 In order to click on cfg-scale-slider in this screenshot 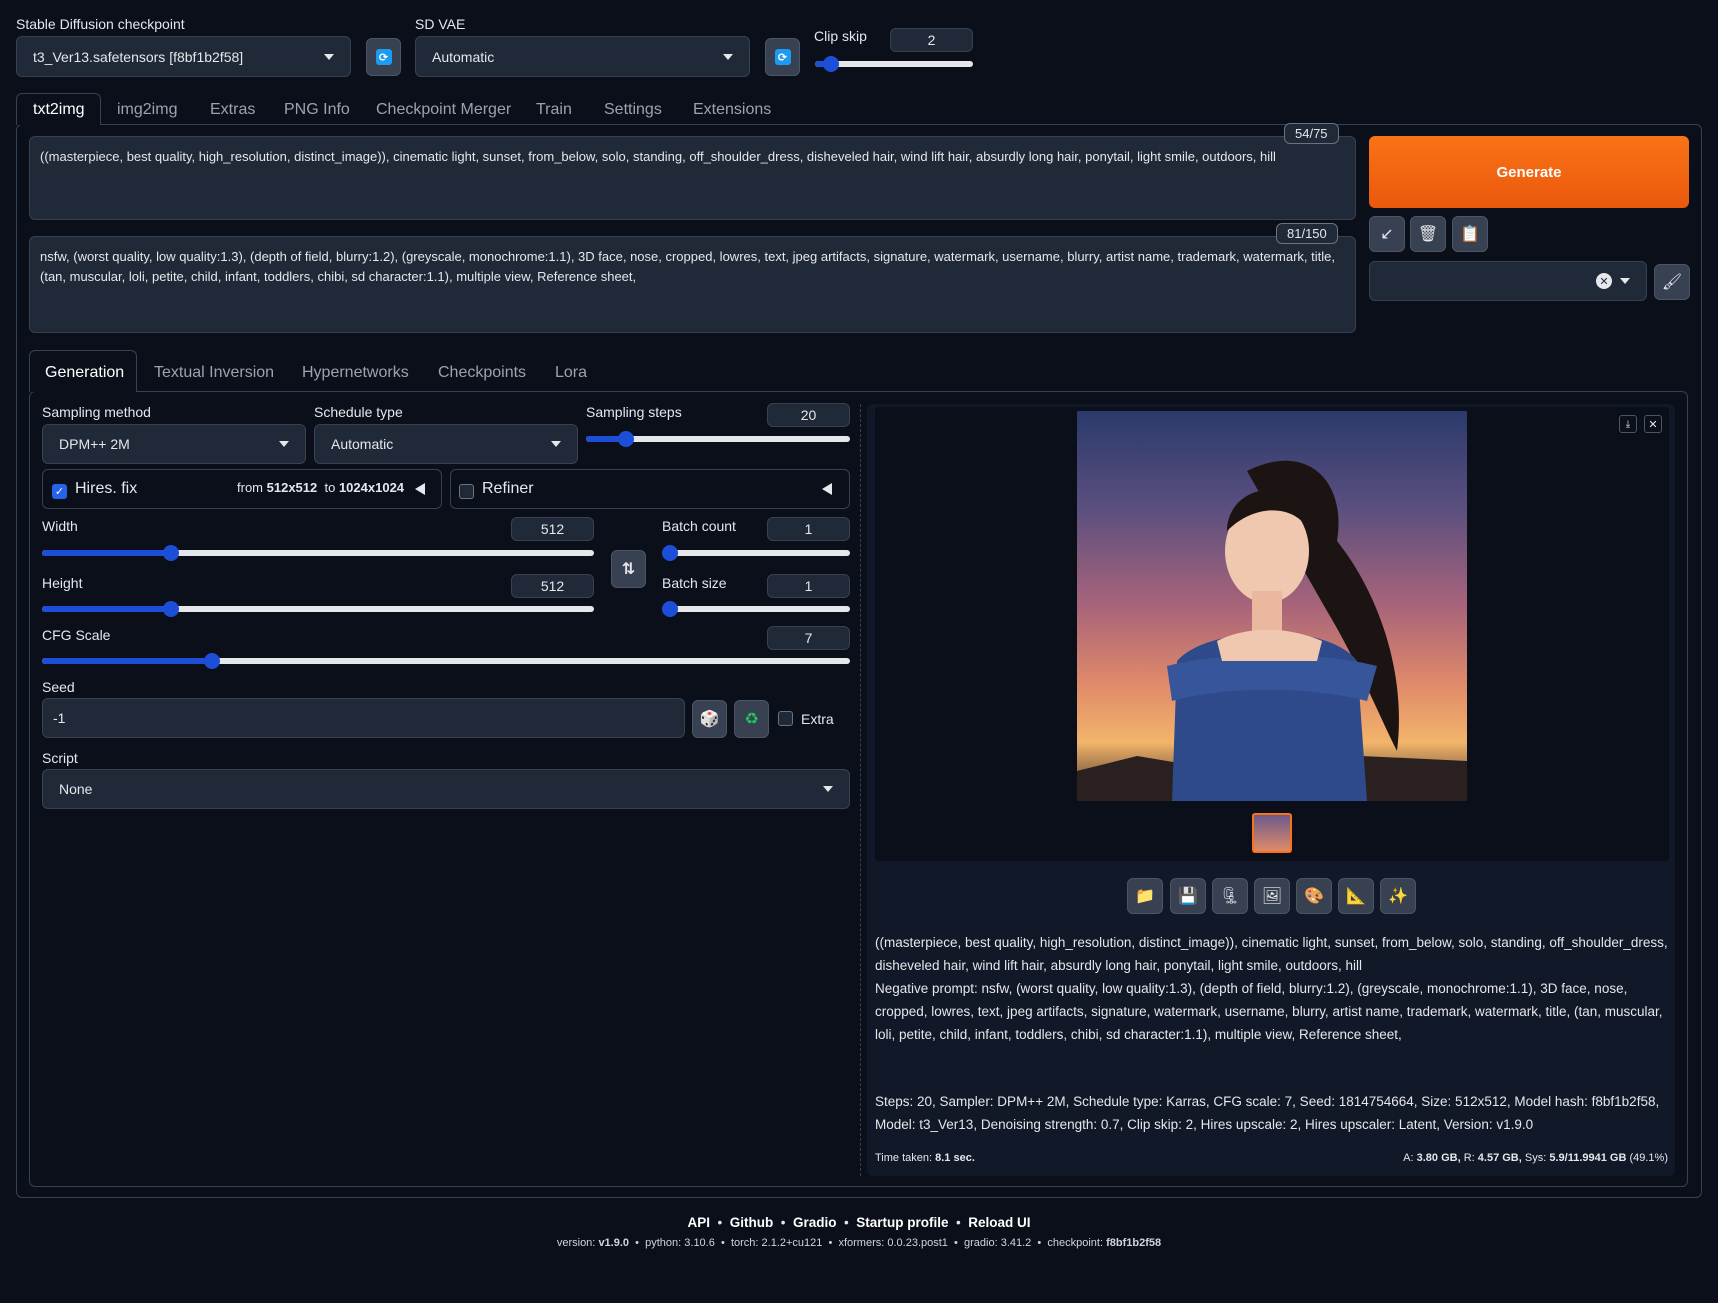, I will do `click(446, 661)`.